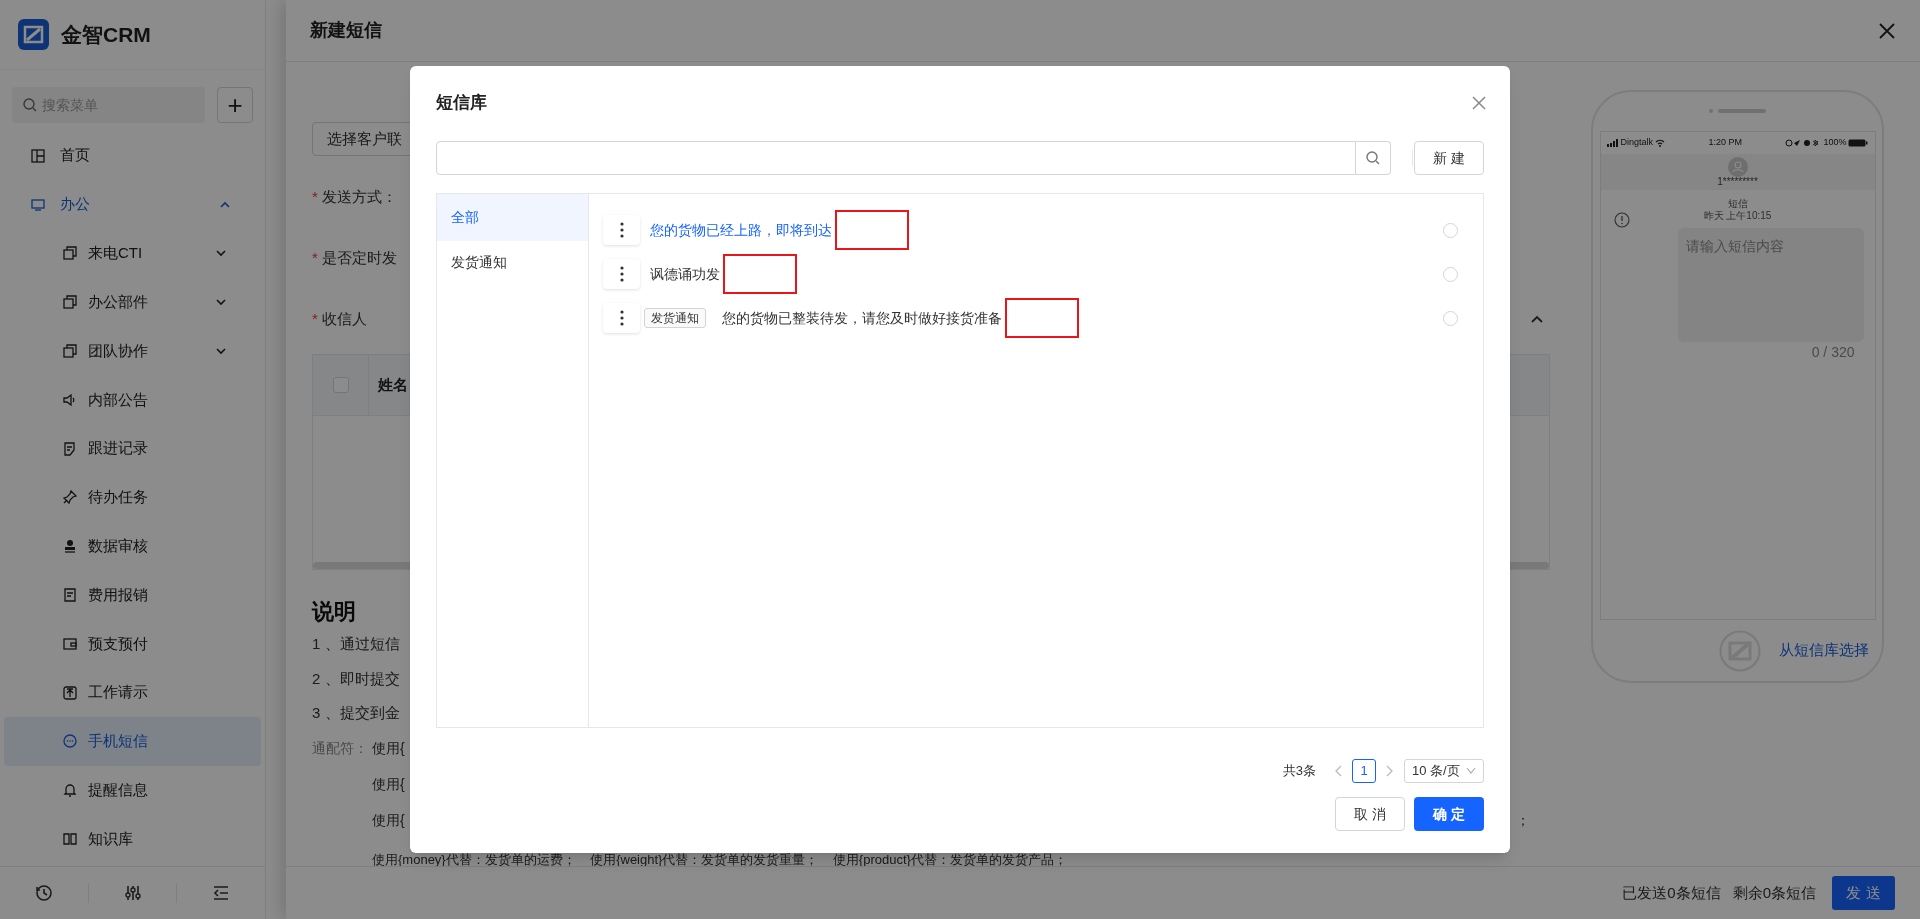 The width and height of the screenshot is (1920, 919). What do you see at coordinates (1370, 814) in the screenshot?
I see `cancel-button: 取 消` at bounding box center [1370, 814].